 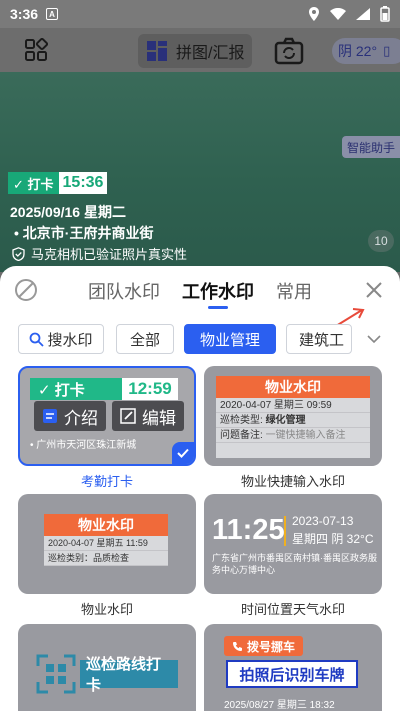 I want to click on qr-scan-icon, so click(x=56, y=674).